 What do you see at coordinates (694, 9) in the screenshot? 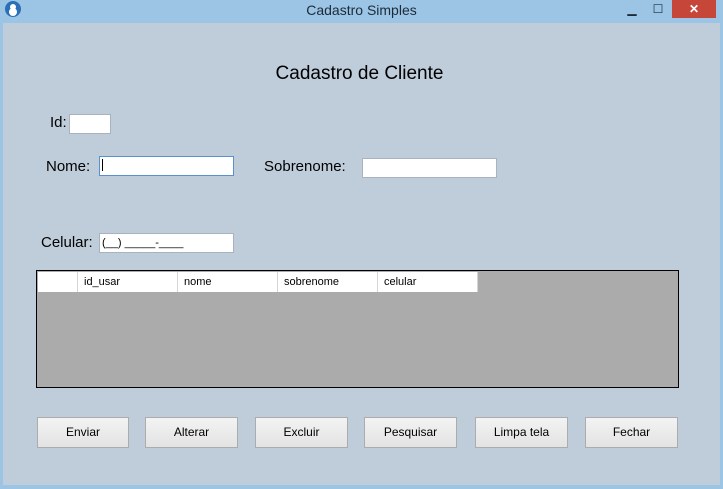
I see `close-button: ✕` at bounding box center [694, 9].